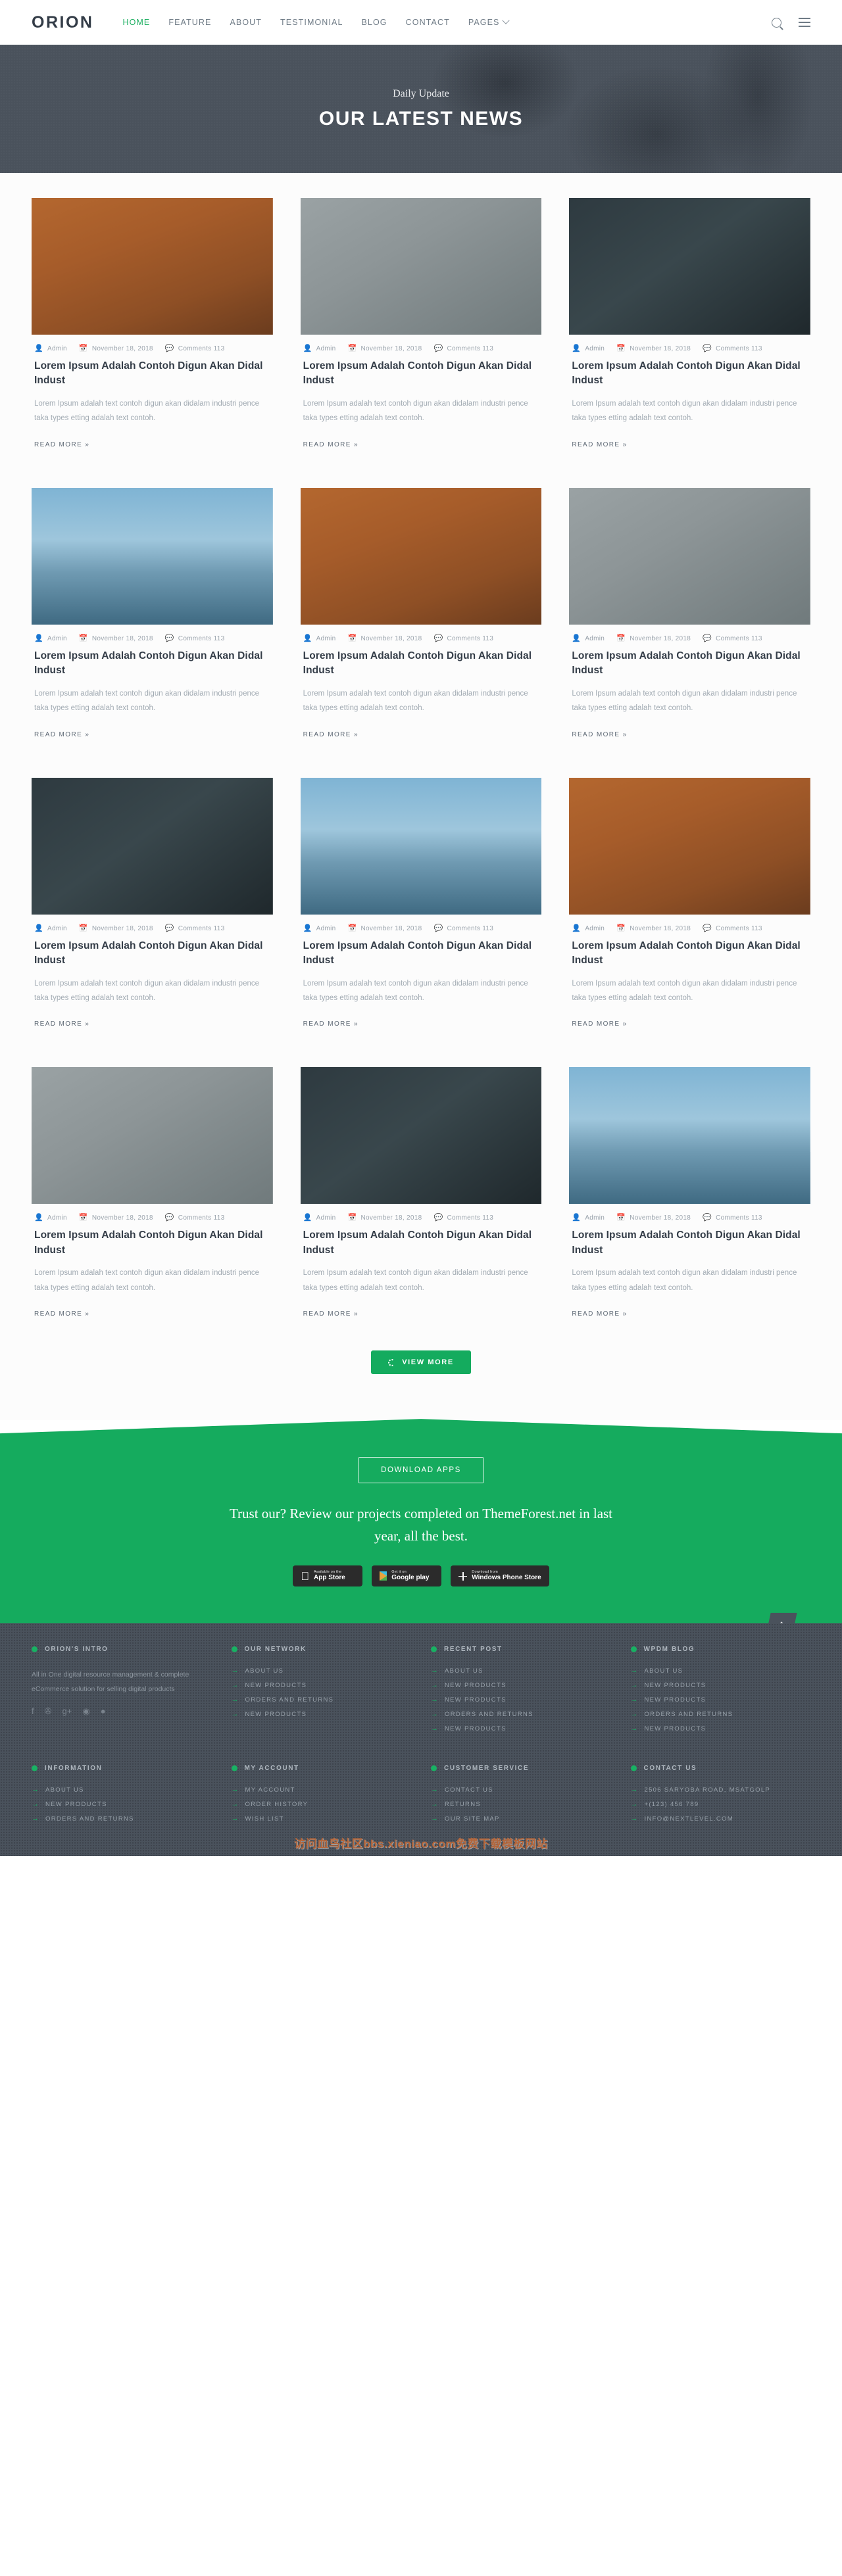 This screenshot has height=2576, width=842. Describe the element at coordinates (270, 1790) in the screenshot. I see `footer-link: MY ACCOUNT` at that location.